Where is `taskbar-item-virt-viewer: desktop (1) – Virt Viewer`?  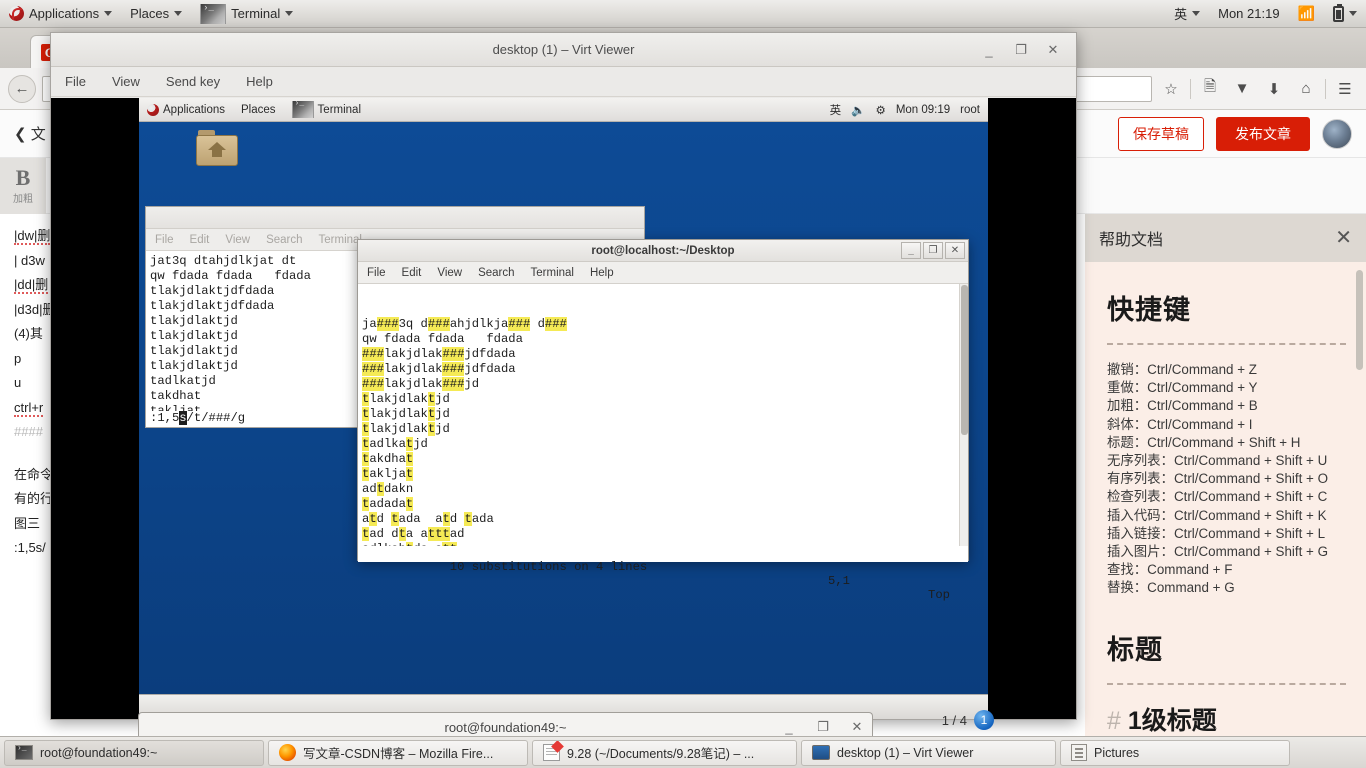
taskbar-item-virt-viewer: desktop (1) – Virt Viewer is located at coordinates (928, 752).